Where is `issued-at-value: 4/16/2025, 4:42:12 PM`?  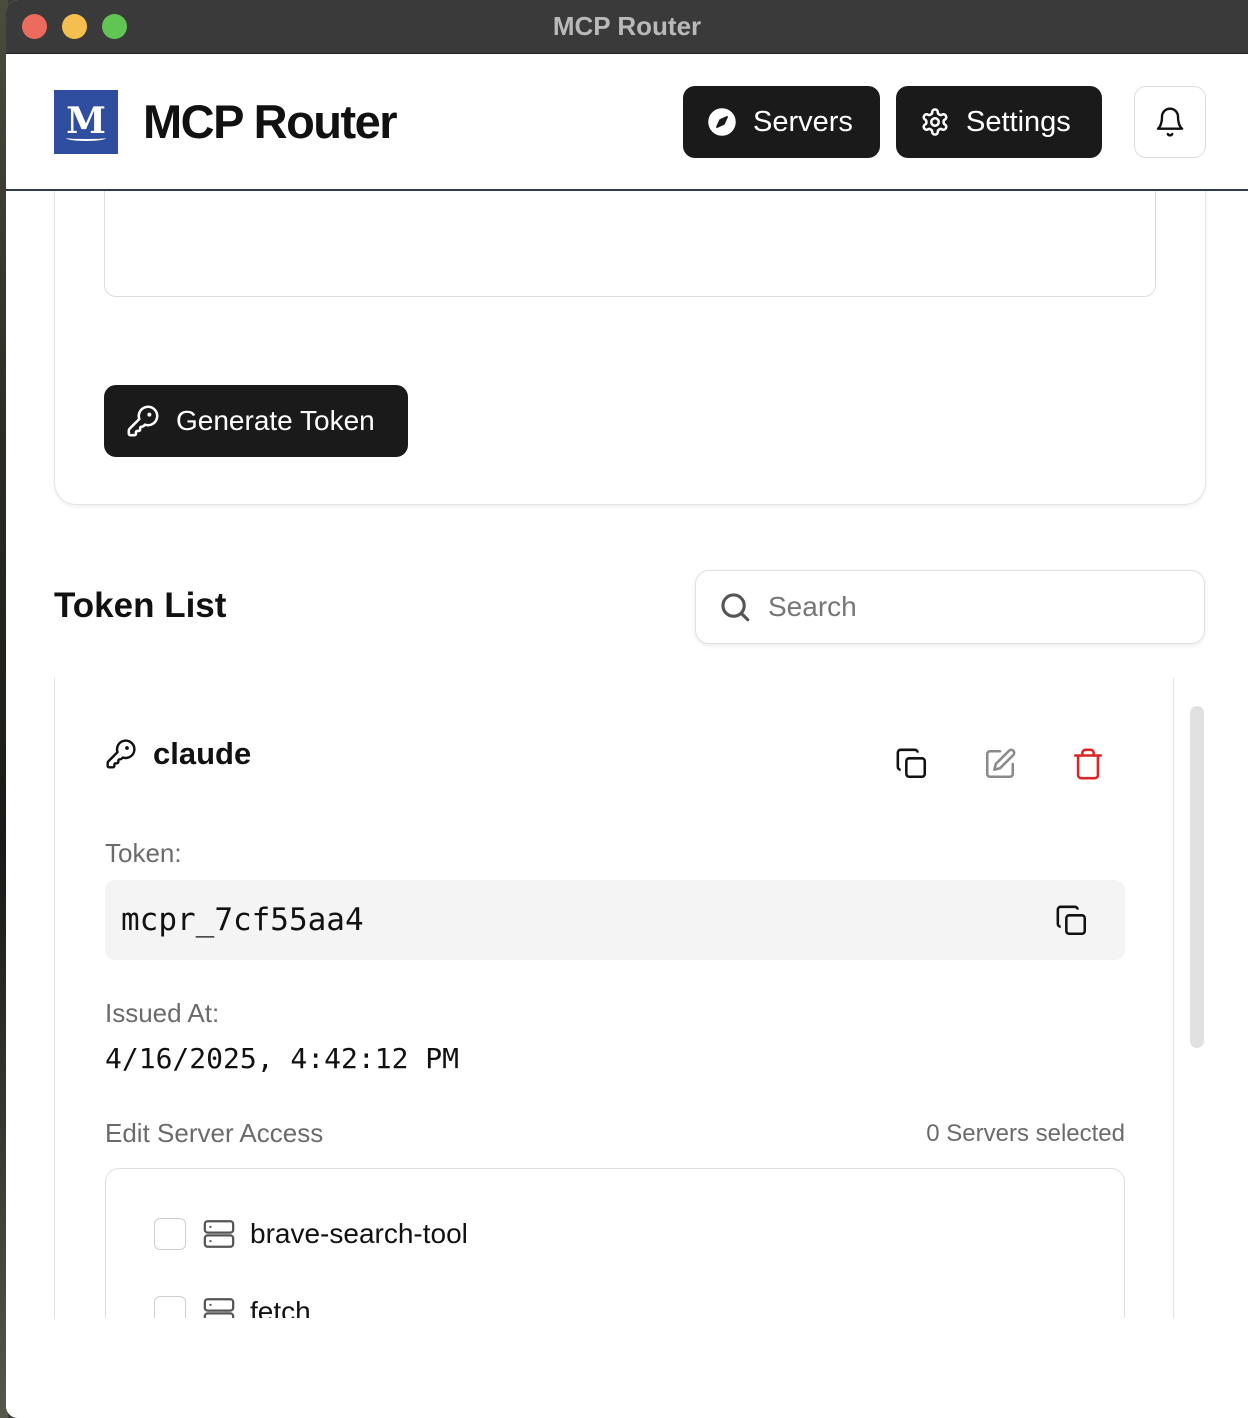
issued-at-value: 4/16/2025, 4:42:12 PM is located at coordinates (282, 1058).